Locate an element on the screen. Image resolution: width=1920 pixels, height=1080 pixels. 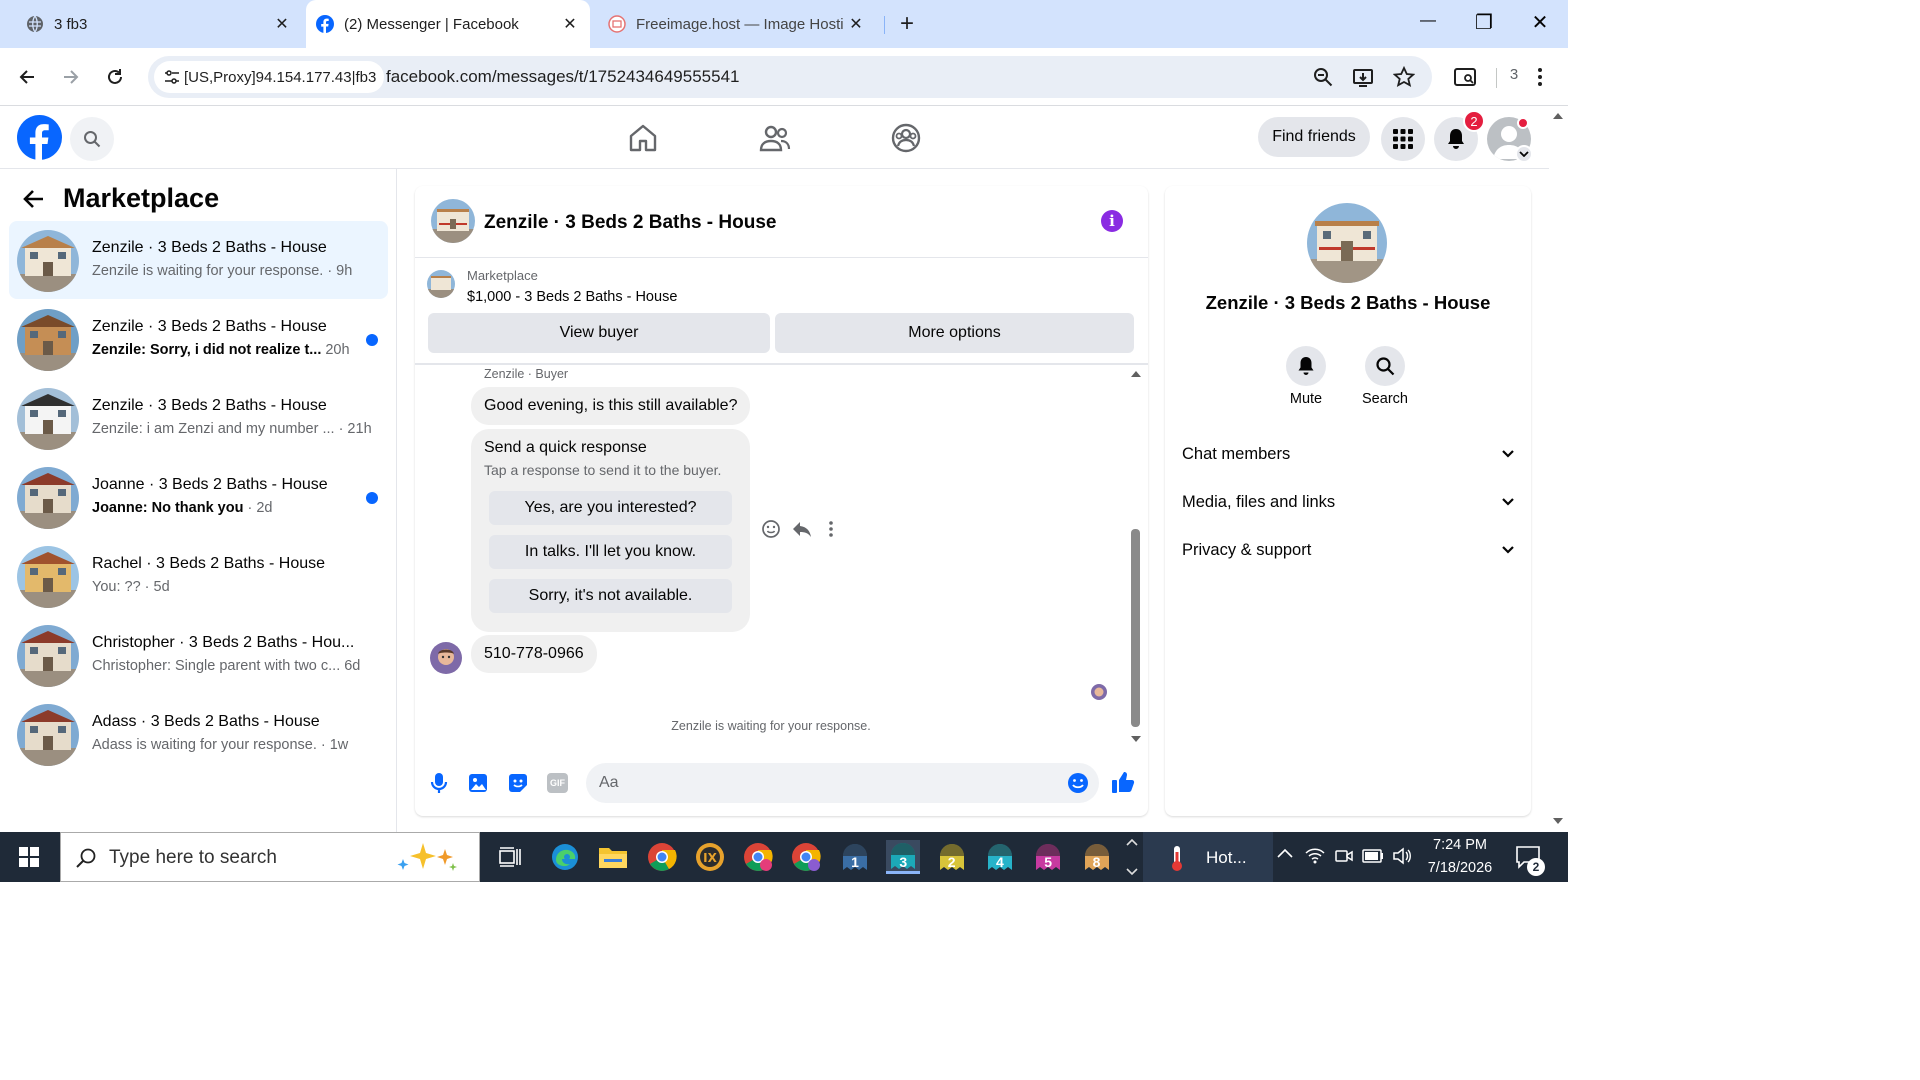
volume-icon is located at coordinates (1402, 856).